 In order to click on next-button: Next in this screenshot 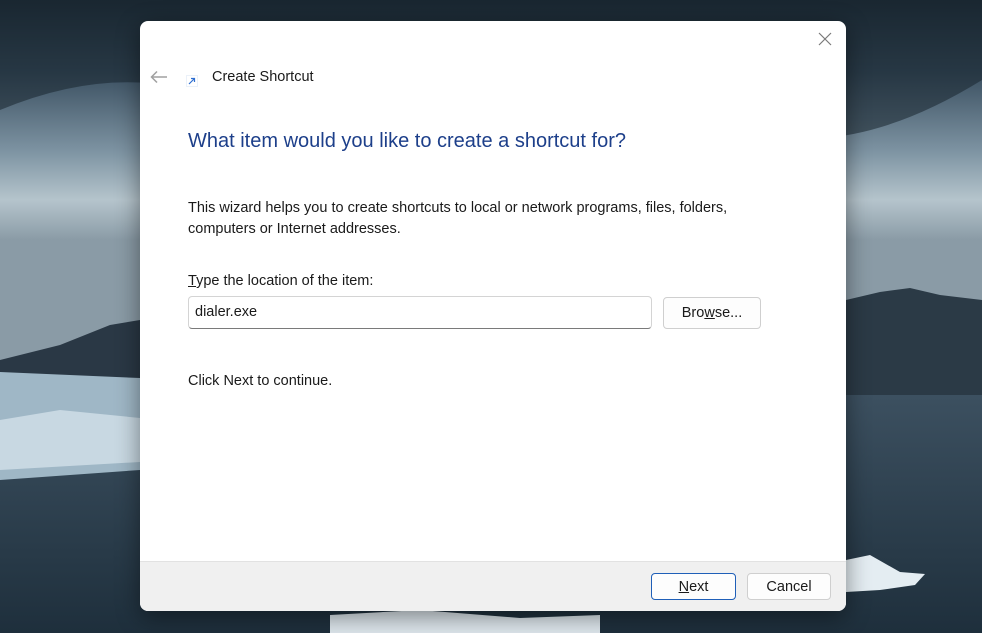, I will do `click(693, 586)`.